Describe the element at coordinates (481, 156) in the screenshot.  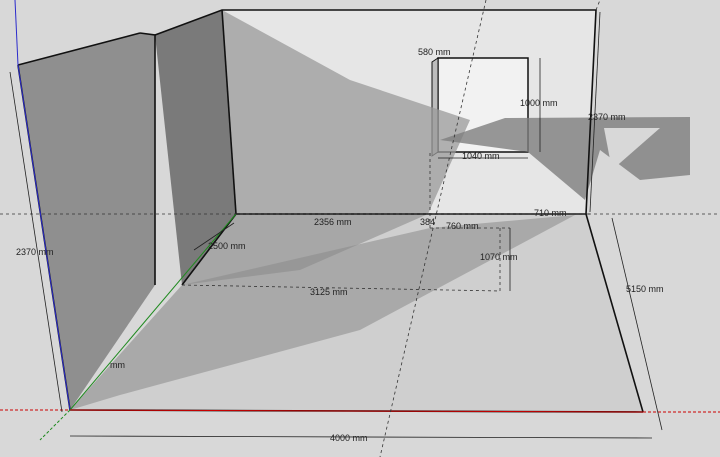
I see `dim-window-width: 1040 mm` at that location.